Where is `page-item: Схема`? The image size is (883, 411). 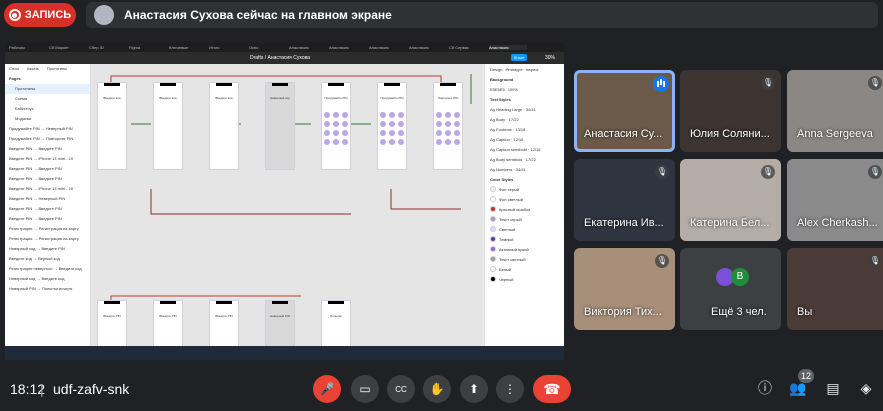
page-item: Схема is located at coordinates (47, 99).